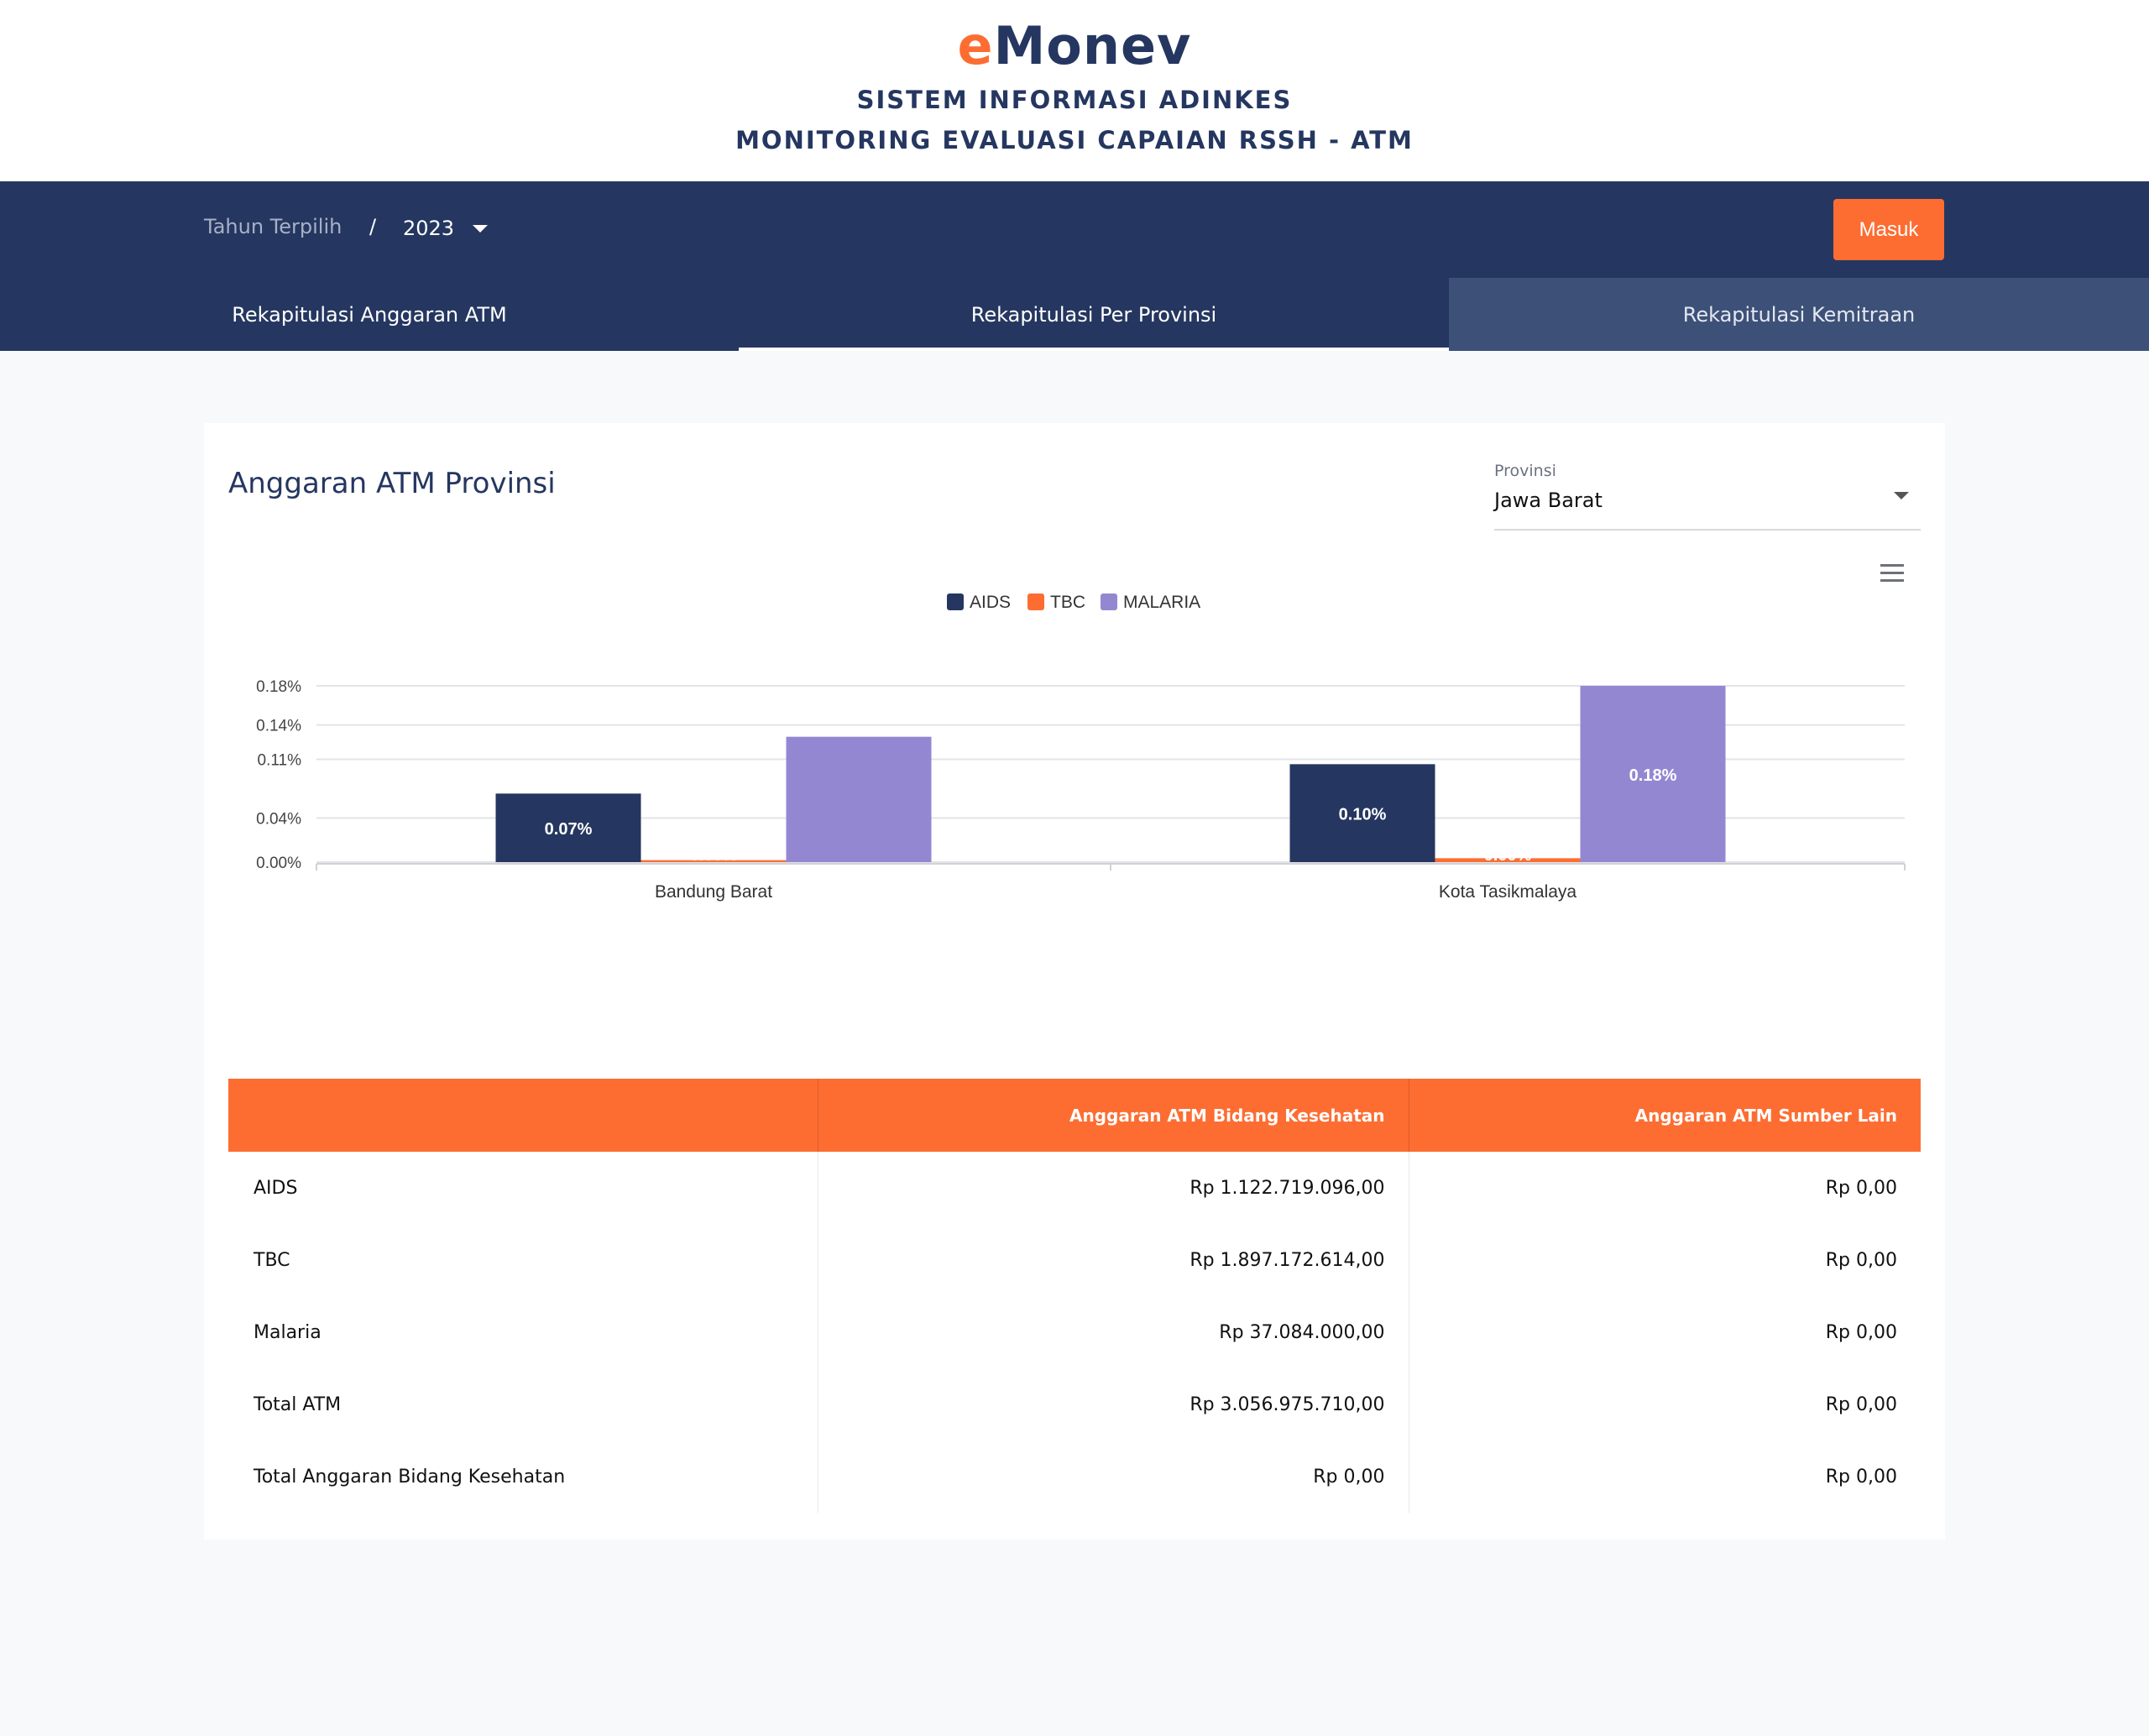  I want to click on app-subtitle: SISTEM INFORMASI ADINKES, so click(1074, 100).